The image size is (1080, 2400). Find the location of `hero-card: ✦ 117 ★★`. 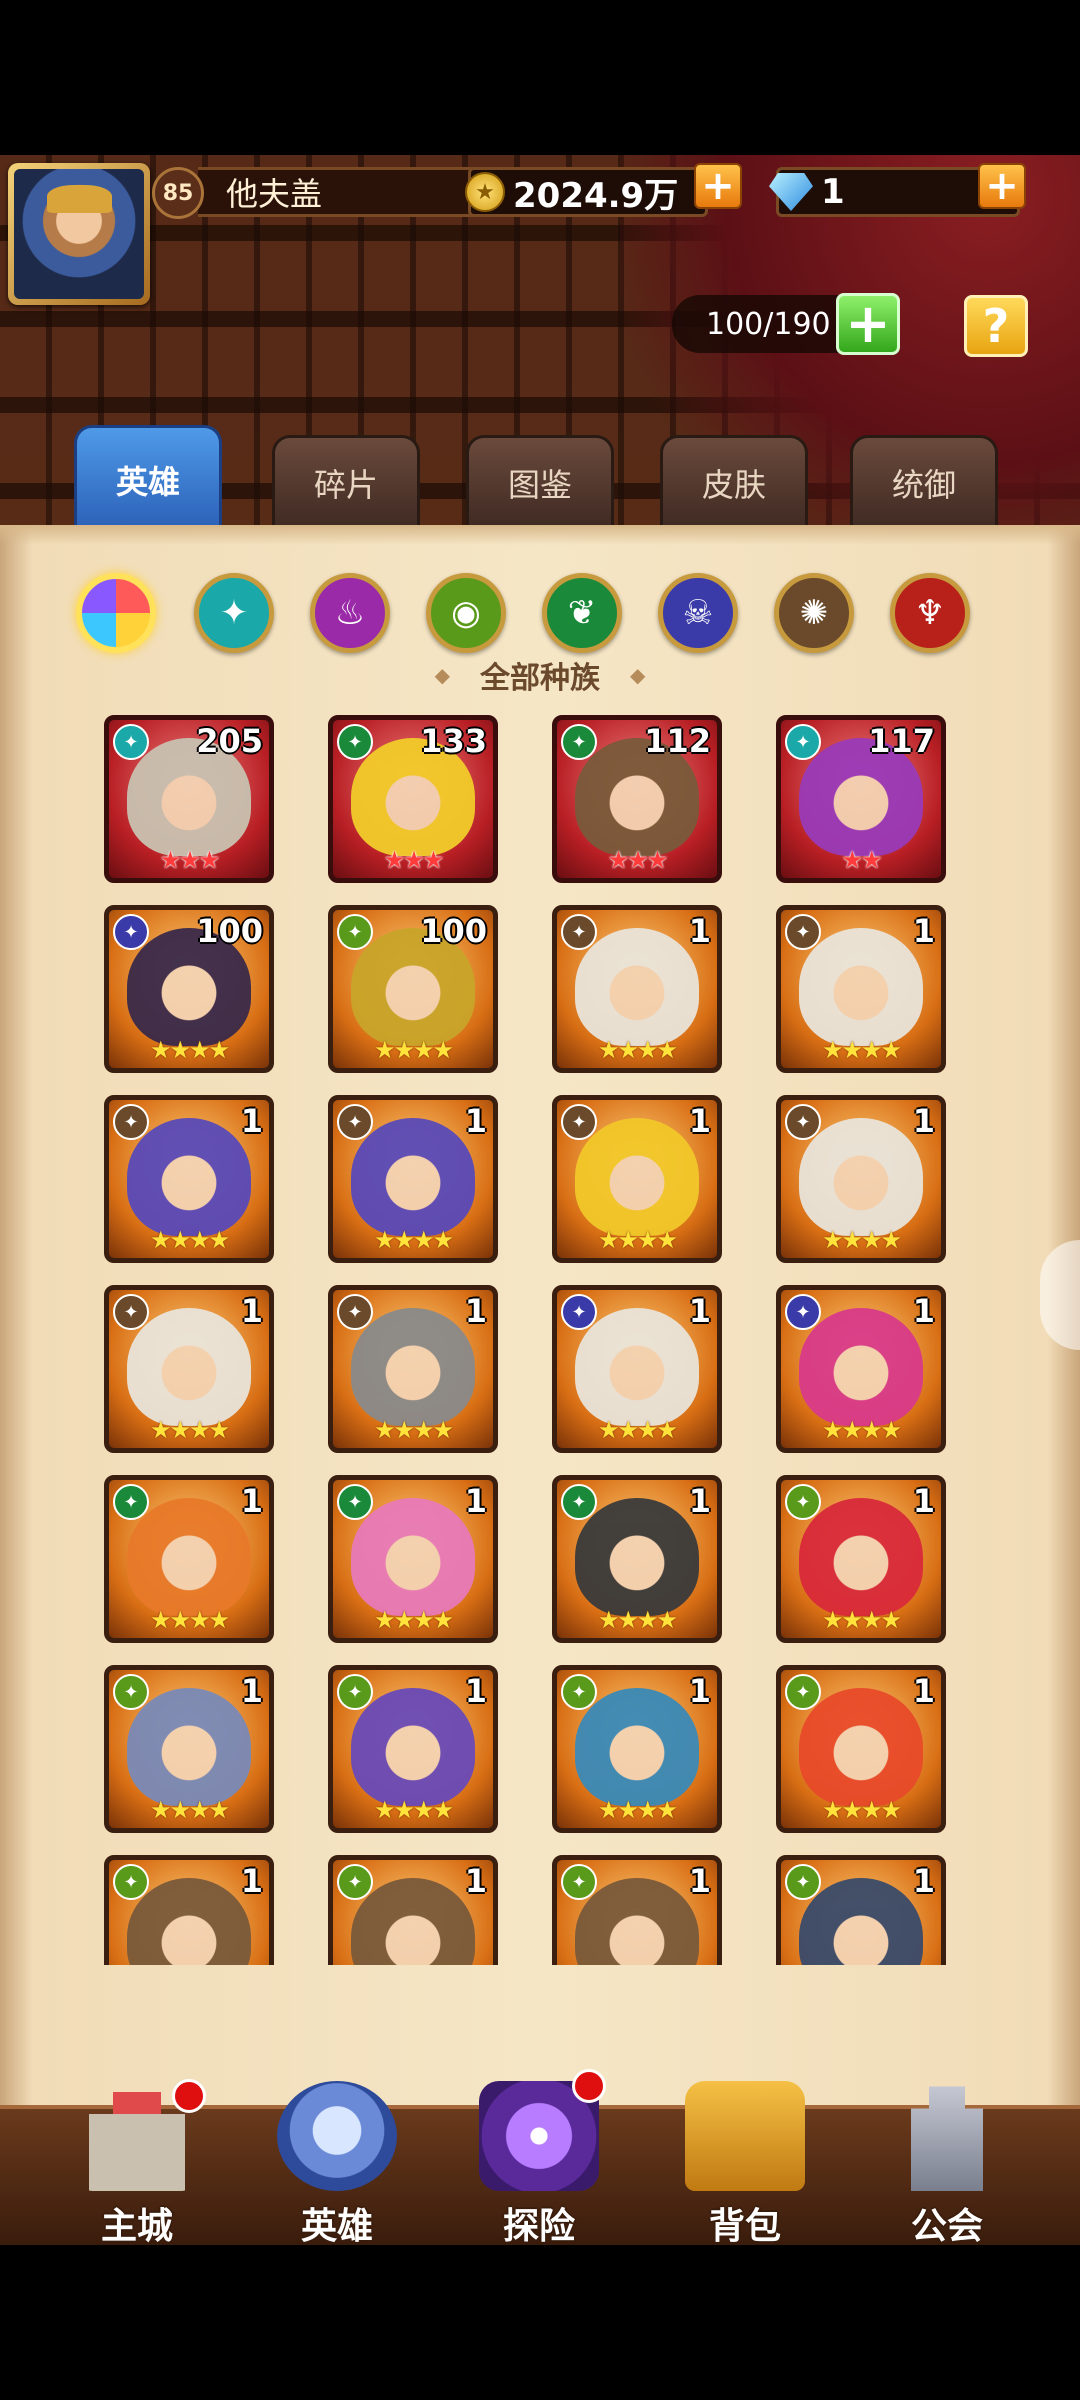

hero-card: ✦ 117 ★★ is located at coordinates (861, 799).